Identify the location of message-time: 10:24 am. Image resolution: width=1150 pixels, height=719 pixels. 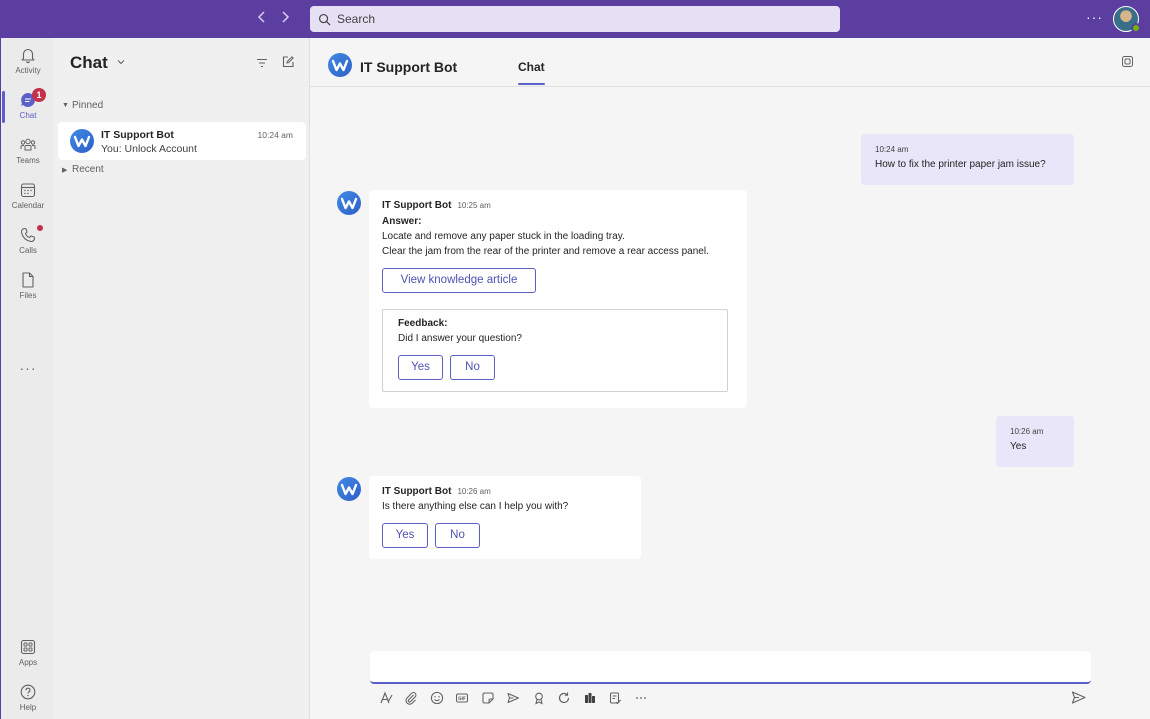
(892, 149).